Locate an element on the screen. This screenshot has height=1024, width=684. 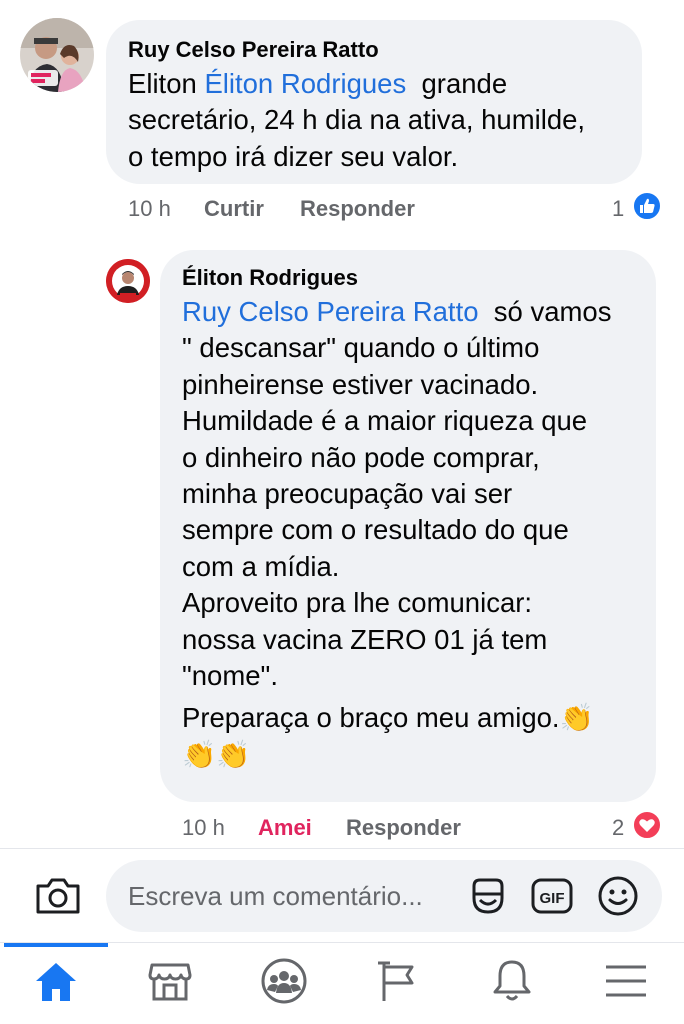
comment-line: Ruy Celso Pereira Ratto só vamos is located at coordinates (396, 312).